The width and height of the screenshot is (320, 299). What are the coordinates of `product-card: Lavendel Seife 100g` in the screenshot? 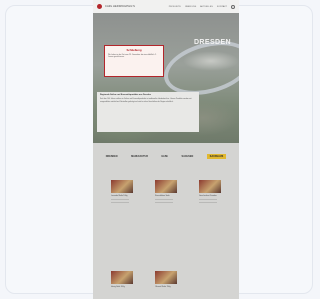 It's located at (122, 191).